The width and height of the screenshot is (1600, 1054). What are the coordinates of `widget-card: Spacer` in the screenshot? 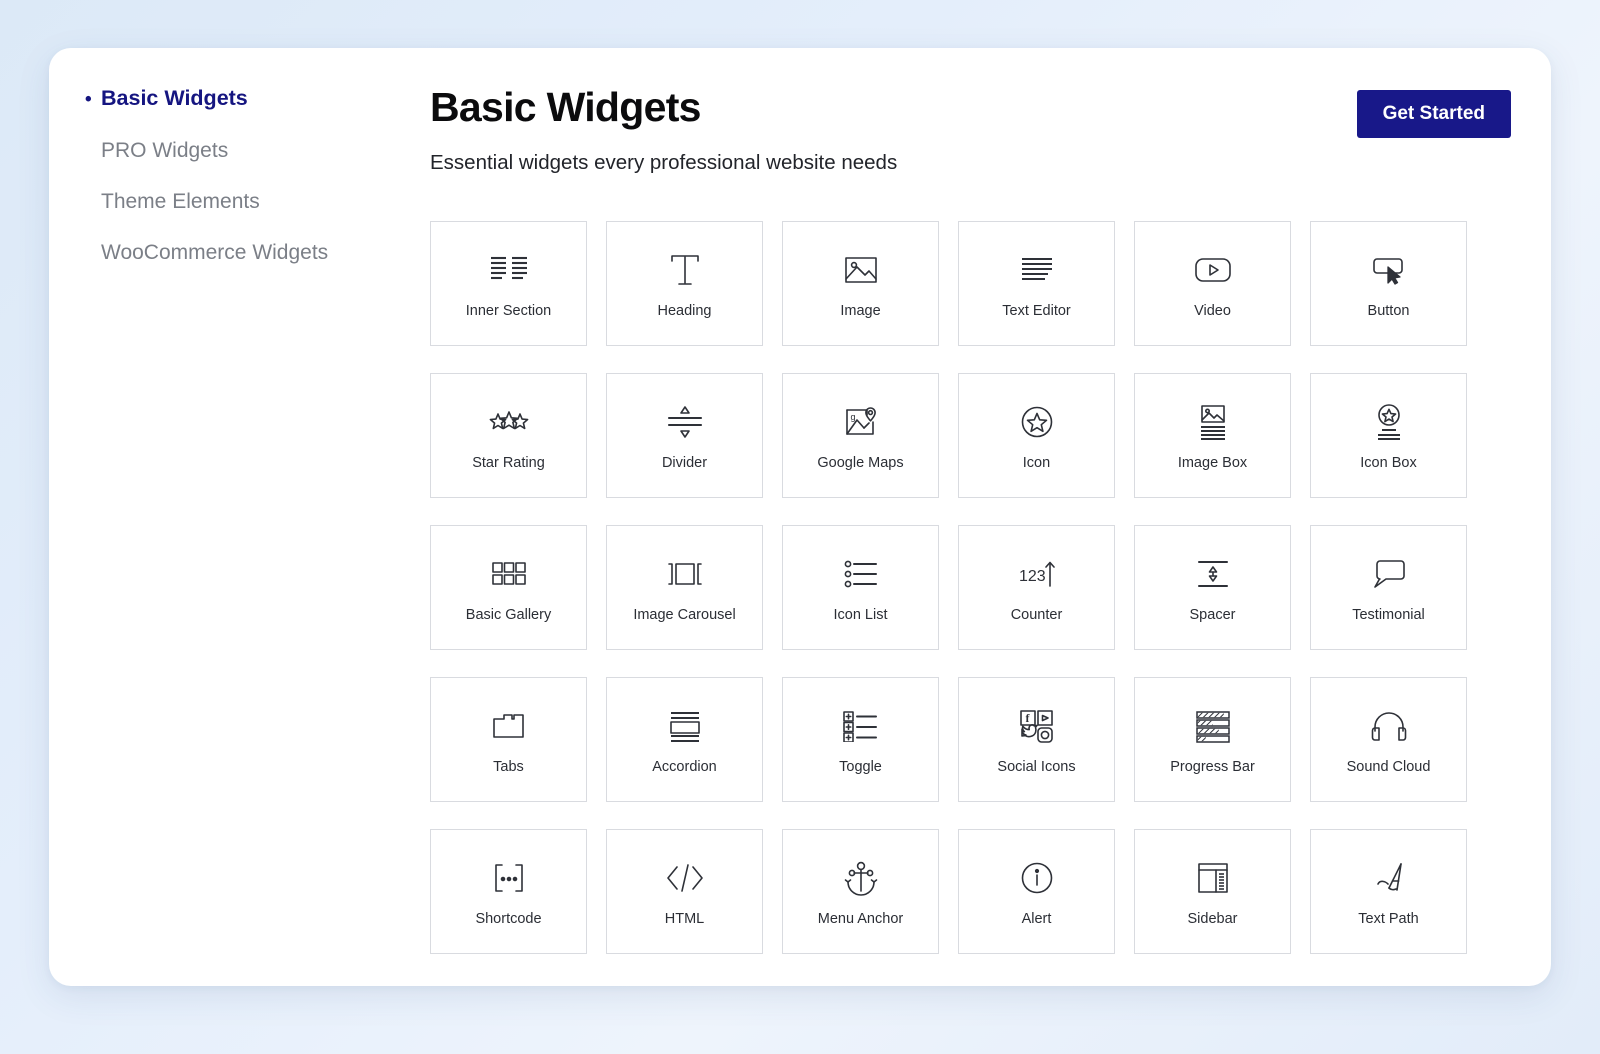 It's located at (1212, 587).